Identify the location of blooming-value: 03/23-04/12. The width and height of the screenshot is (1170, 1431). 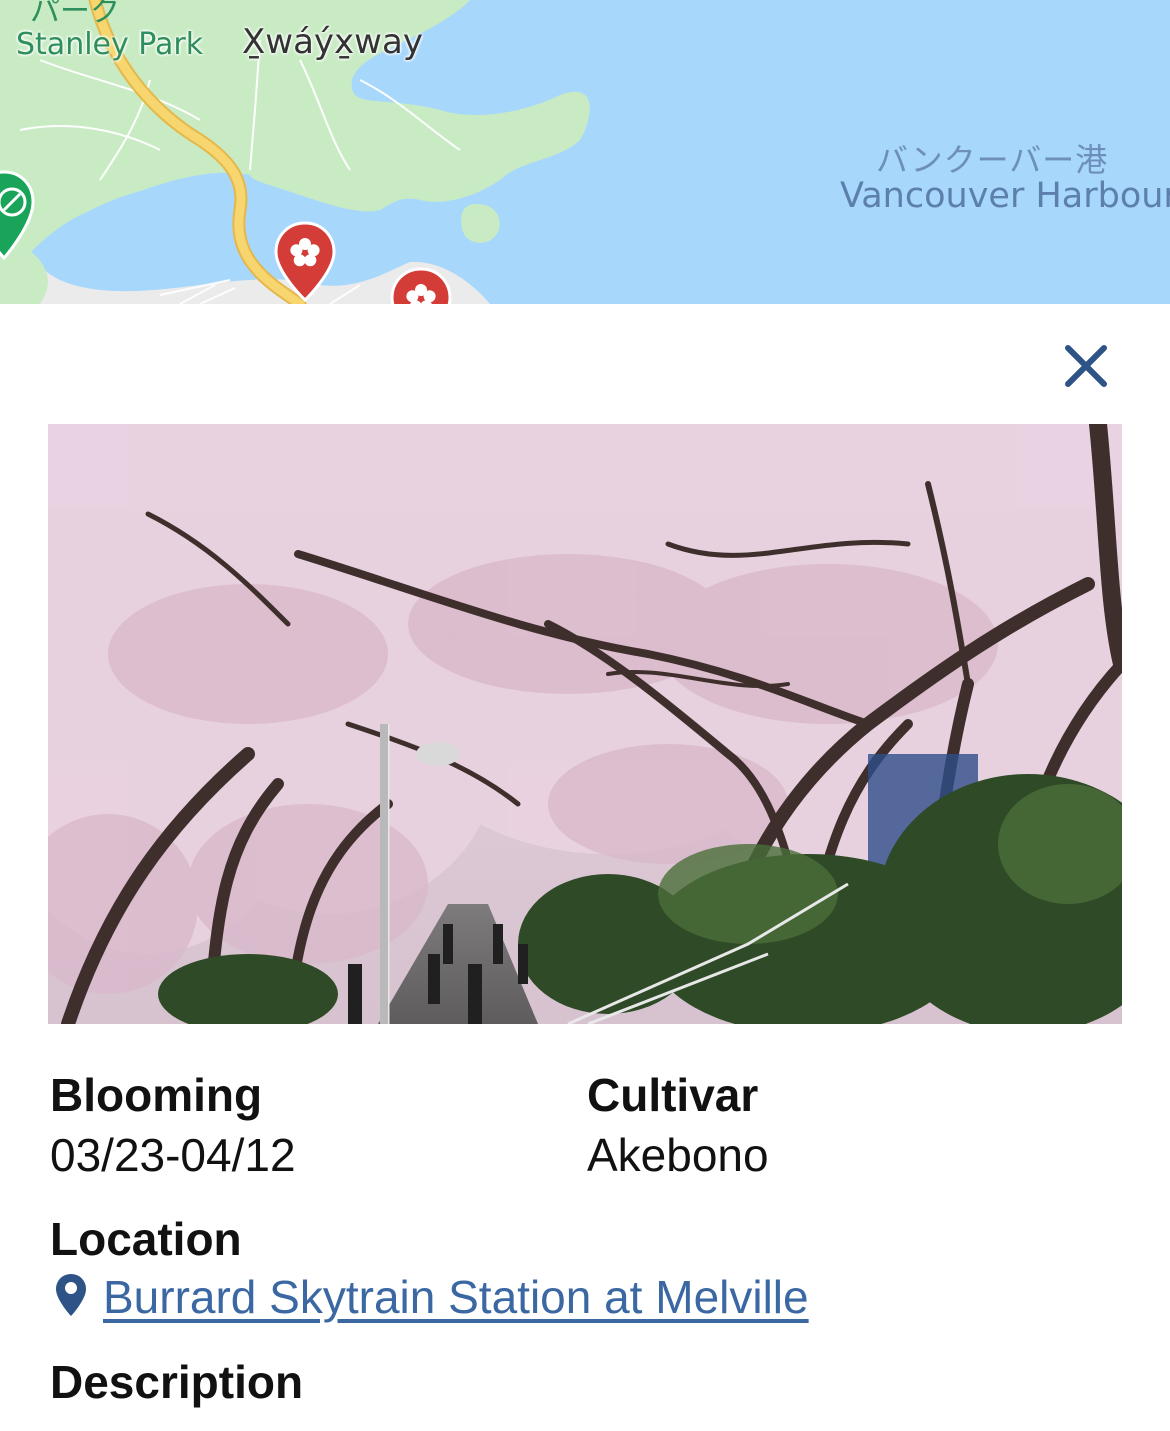
(173, 1155).